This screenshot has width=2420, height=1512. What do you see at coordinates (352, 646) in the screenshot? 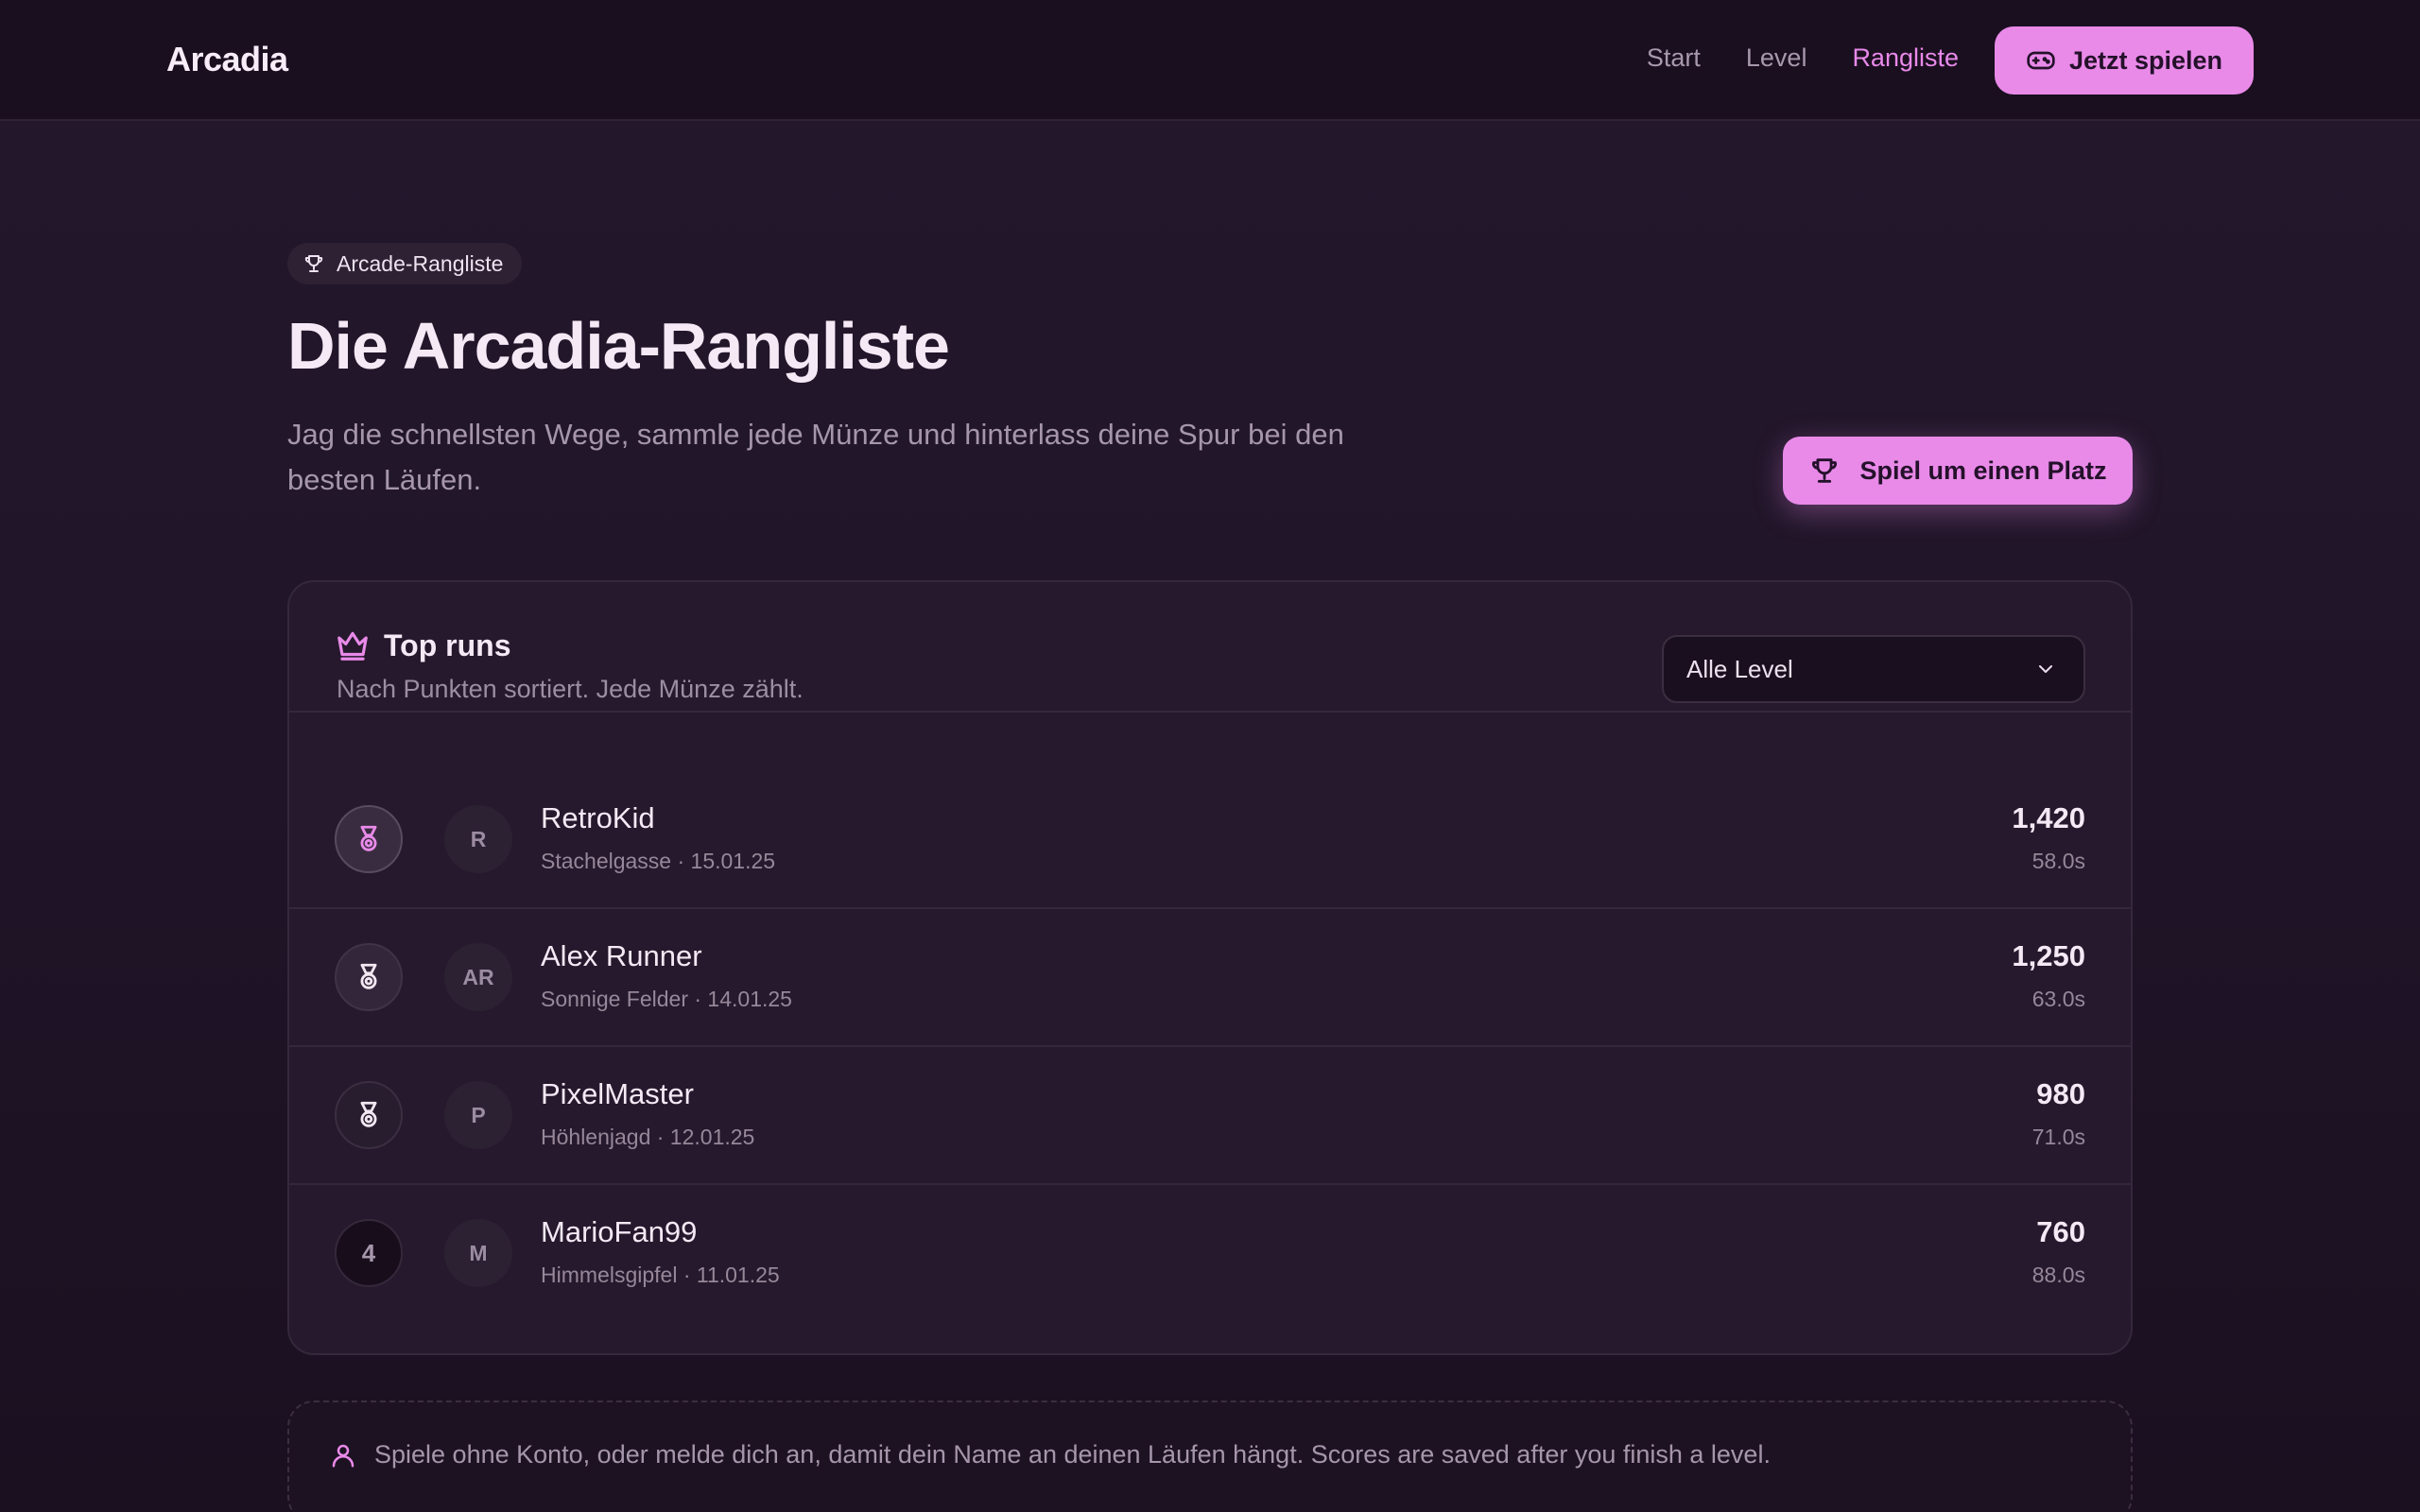
I see `crown-icon` at bounding box center [352, 646].